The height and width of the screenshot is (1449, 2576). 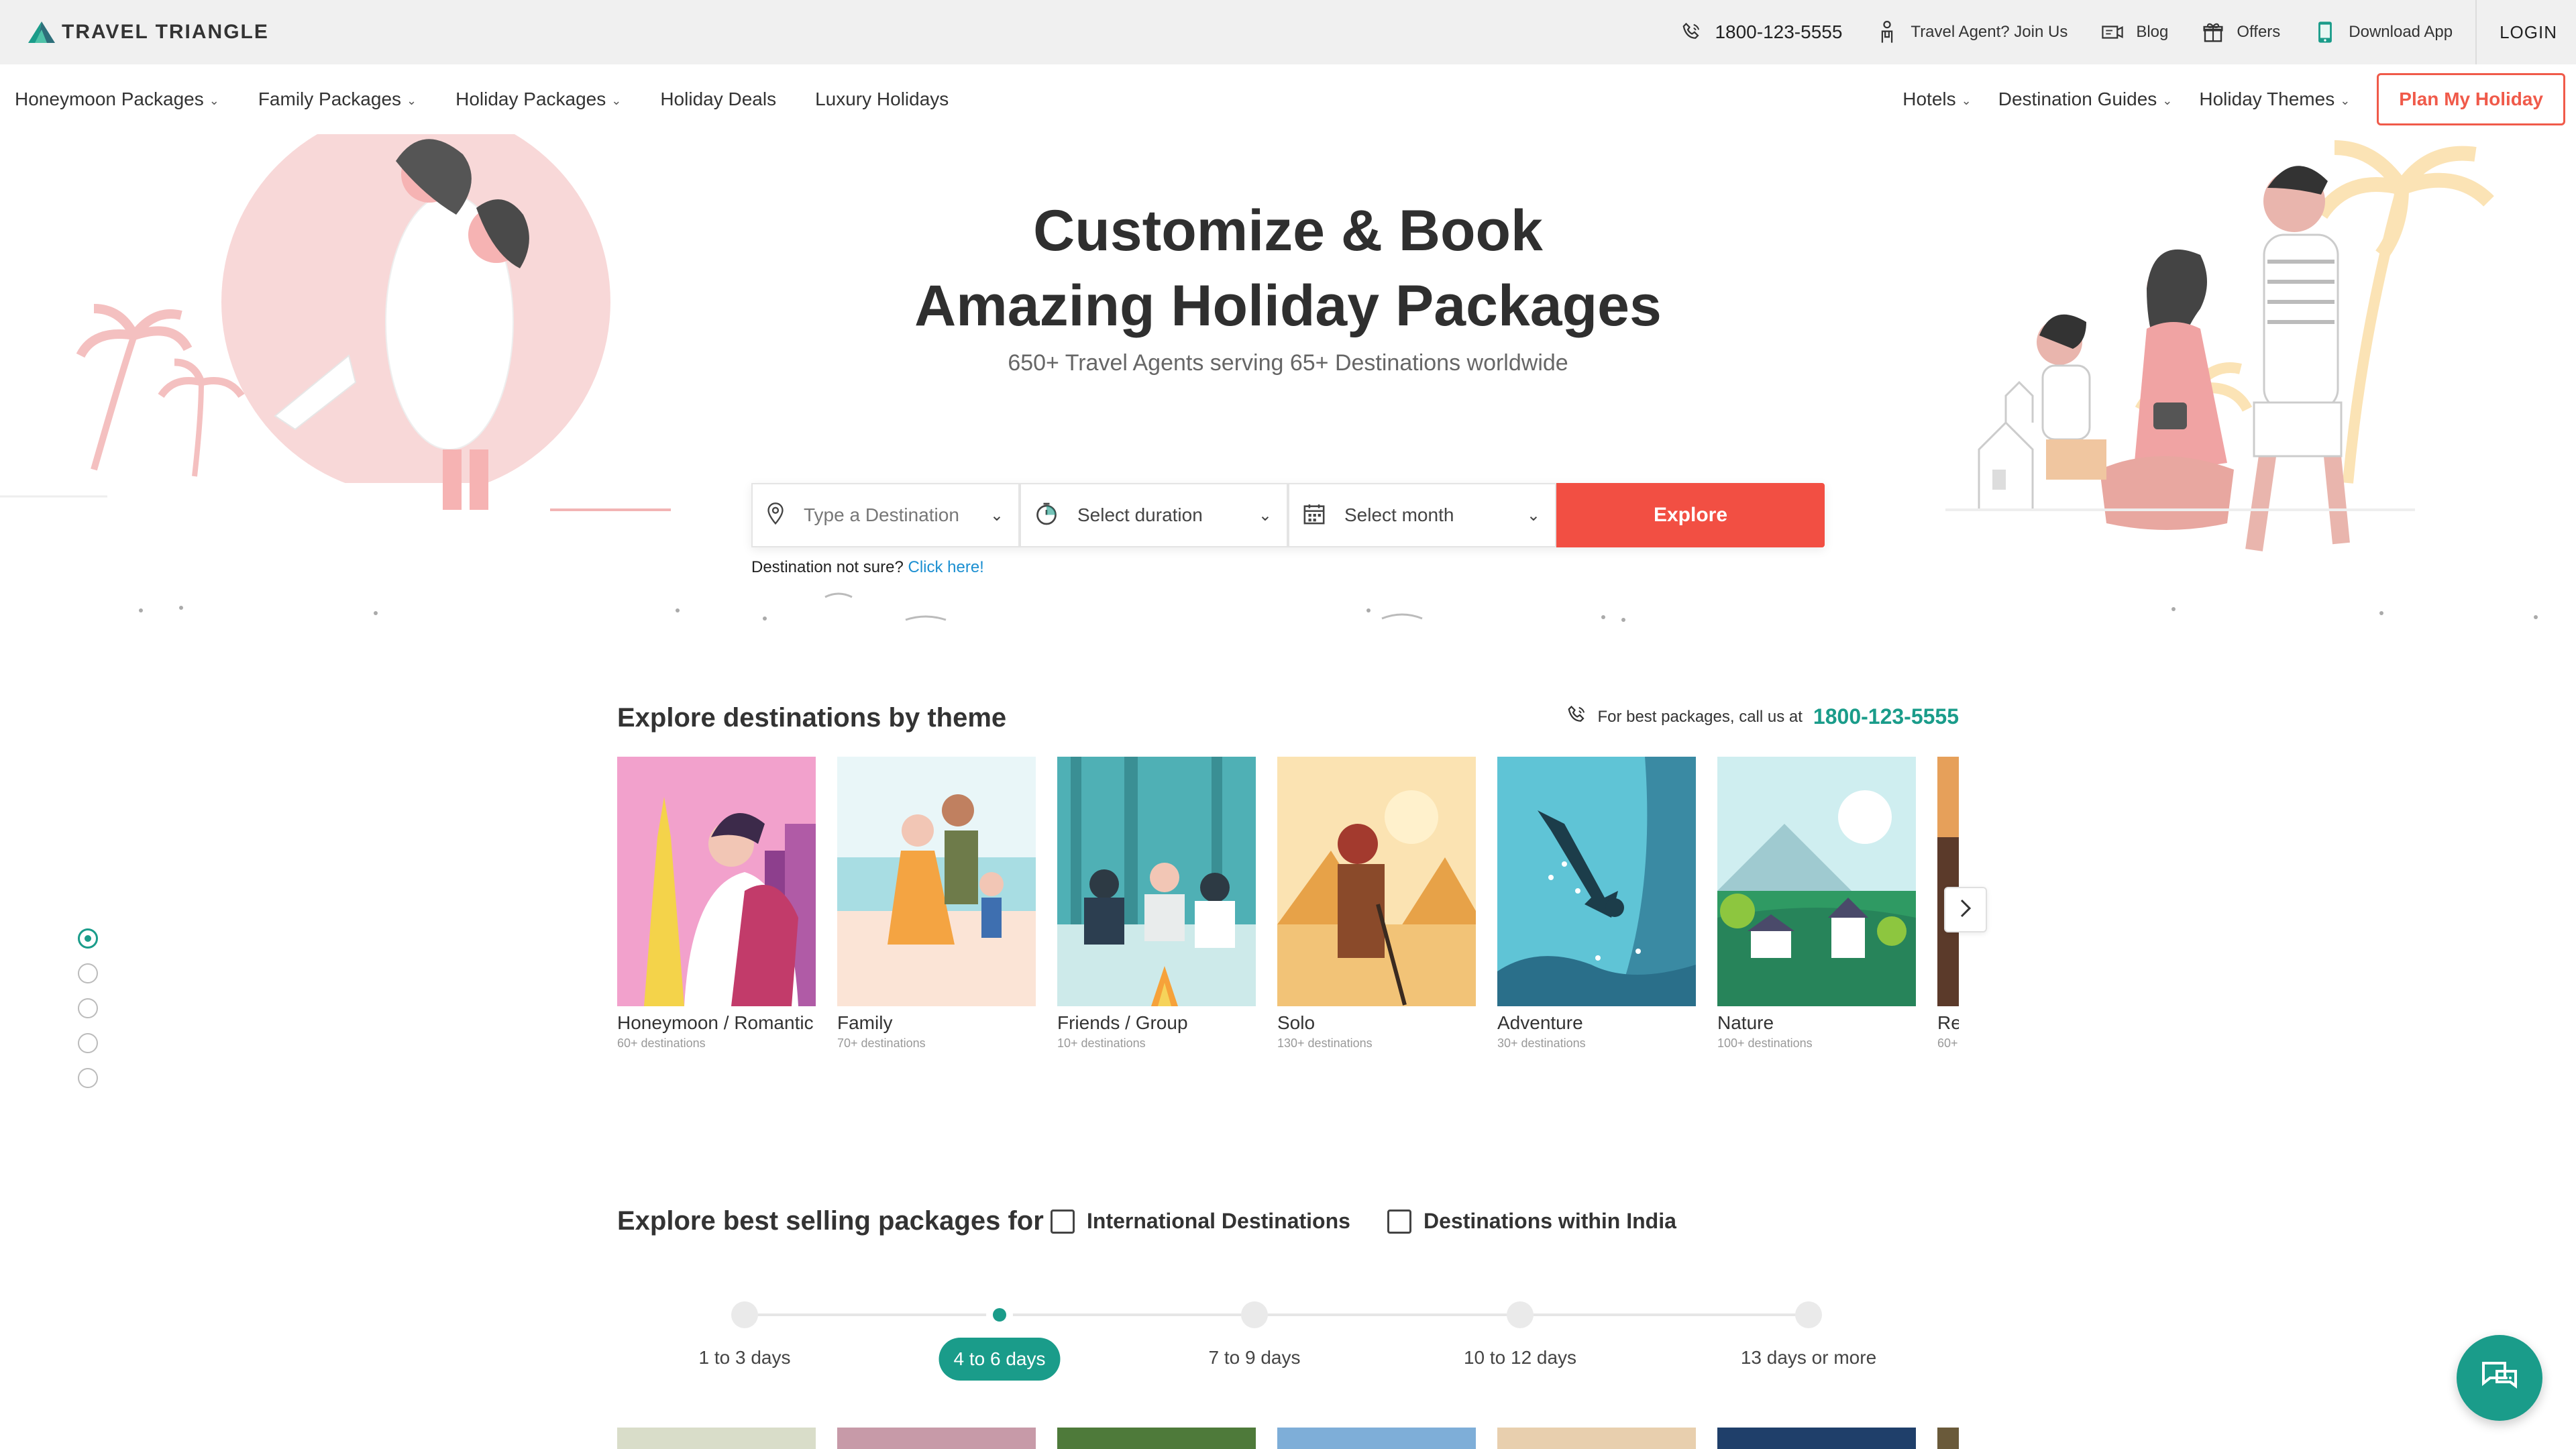 What do you see at coordinates (1520, 1357) in the screenshot?
I see `duration-tab-10-12: 10 to 12 days` at bounding box center [1520, 1357].